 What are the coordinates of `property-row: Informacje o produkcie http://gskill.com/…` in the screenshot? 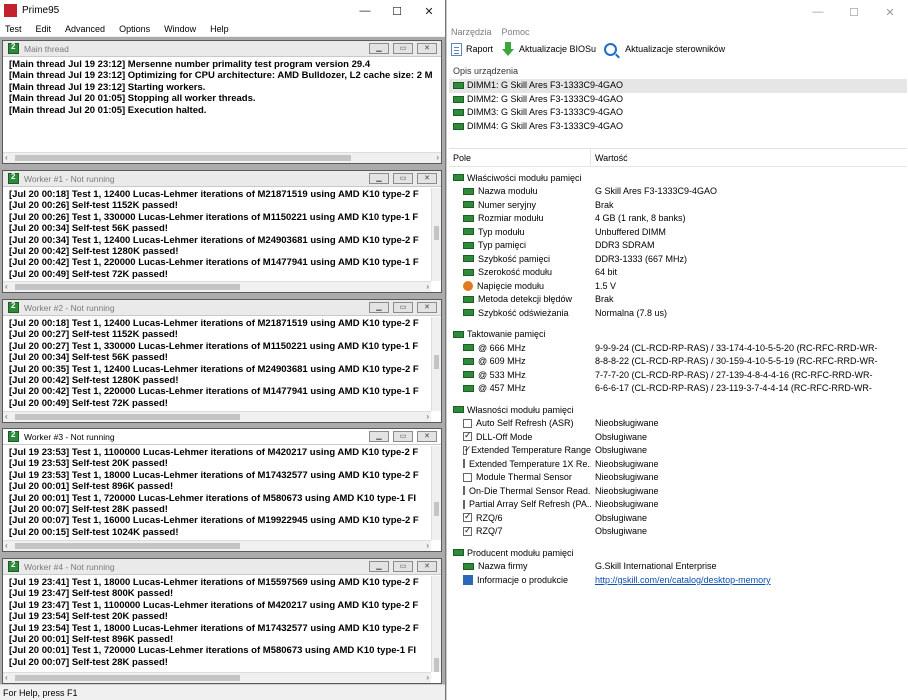 It's located at (678, 580).